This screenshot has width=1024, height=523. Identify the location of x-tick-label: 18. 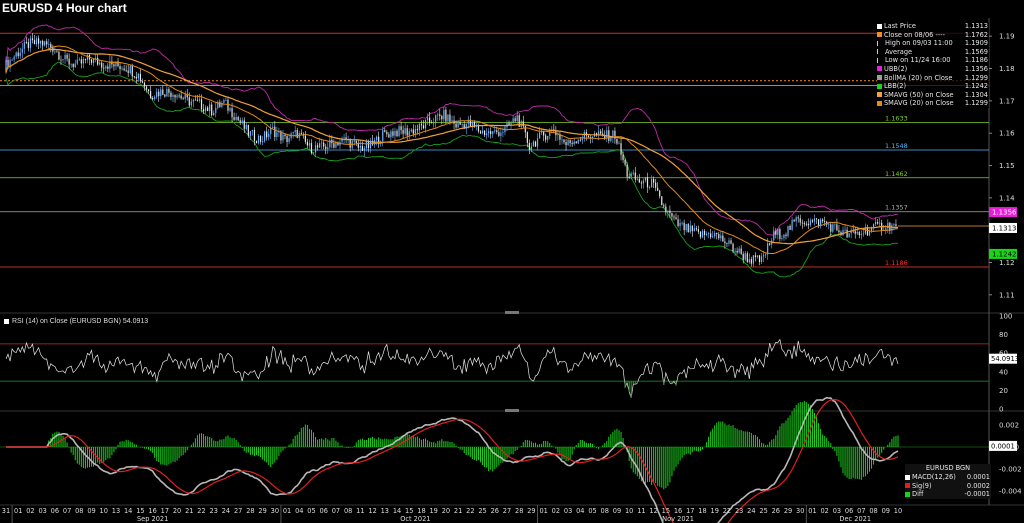
(702, 511).